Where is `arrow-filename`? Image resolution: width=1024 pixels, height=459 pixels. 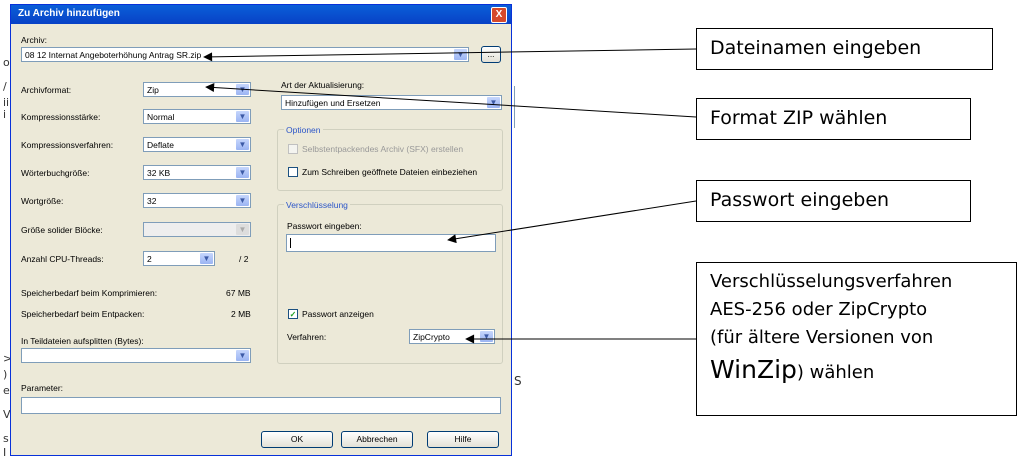 arrow-filename is located at coordinates (450, 55).